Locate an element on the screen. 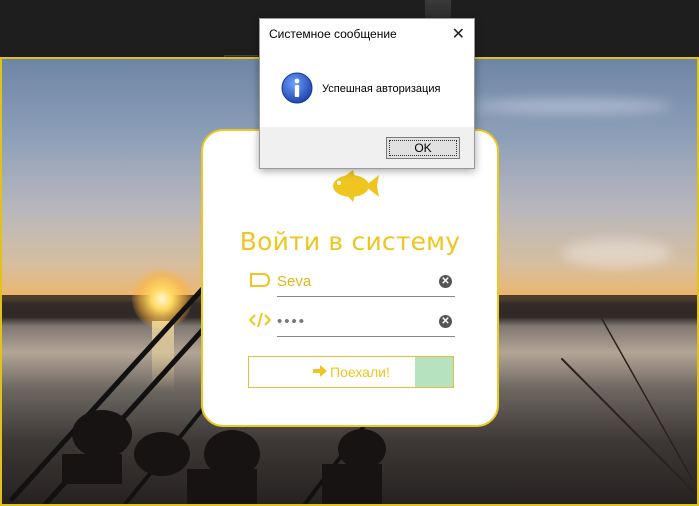 This screenshot has width=699, height=506. dialog-title: Системное сообщение is located at coordinates (333, 34).